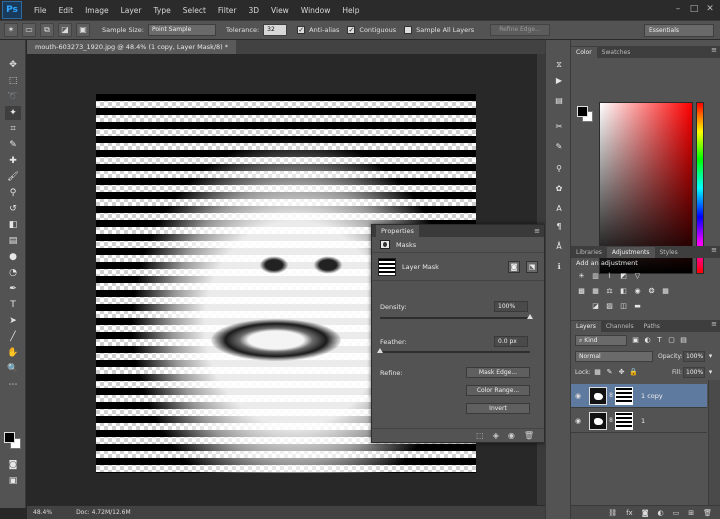 The height and width of the screenshot is (519, 720). I want to click on layer-name: 1, so click(643, 421).